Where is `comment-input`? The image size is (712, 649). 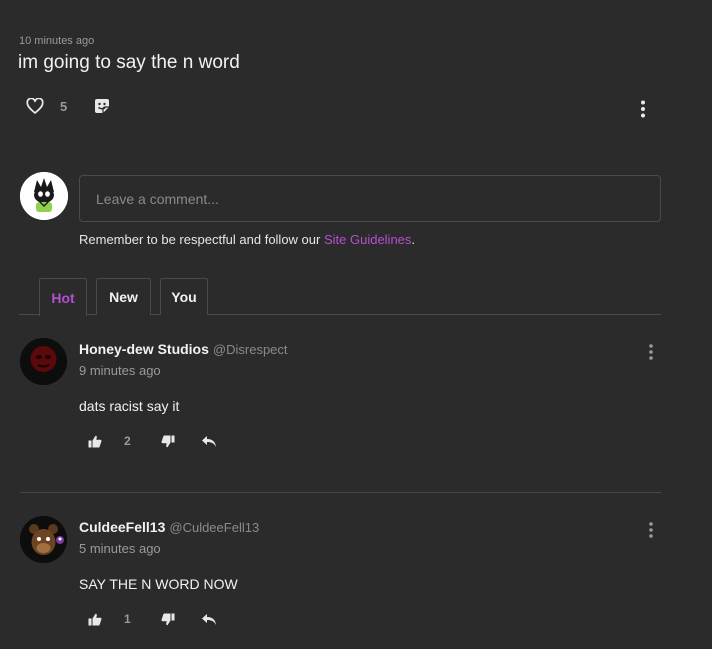
comment-input is located at coordinates (370, 198).